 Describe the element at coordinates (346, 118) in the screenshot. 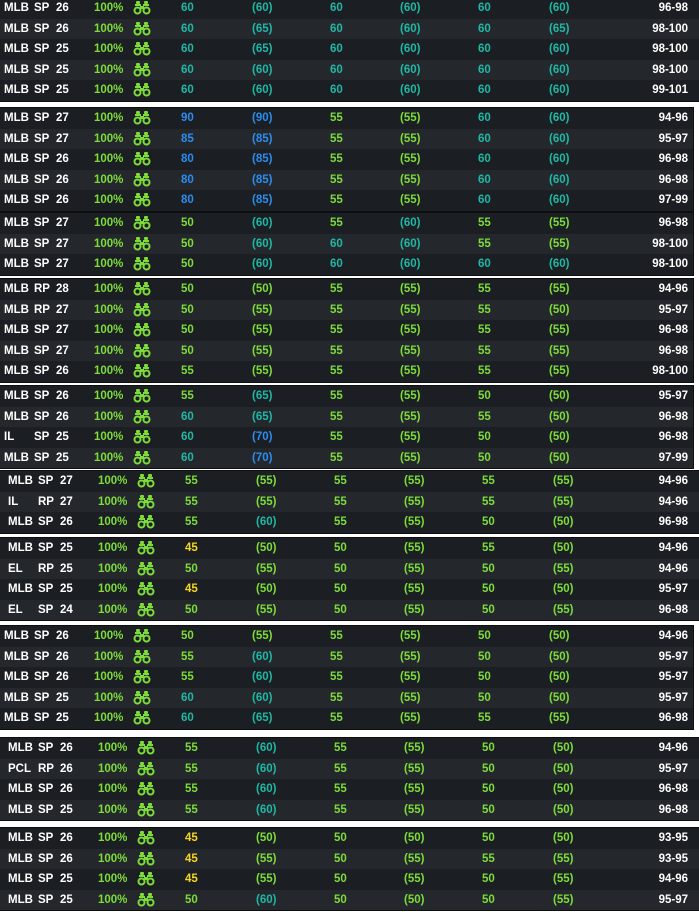

I see `player-row: MLB SP 27 100% 90 (90) 55 (55) 60 (60) 94-96` at that location.